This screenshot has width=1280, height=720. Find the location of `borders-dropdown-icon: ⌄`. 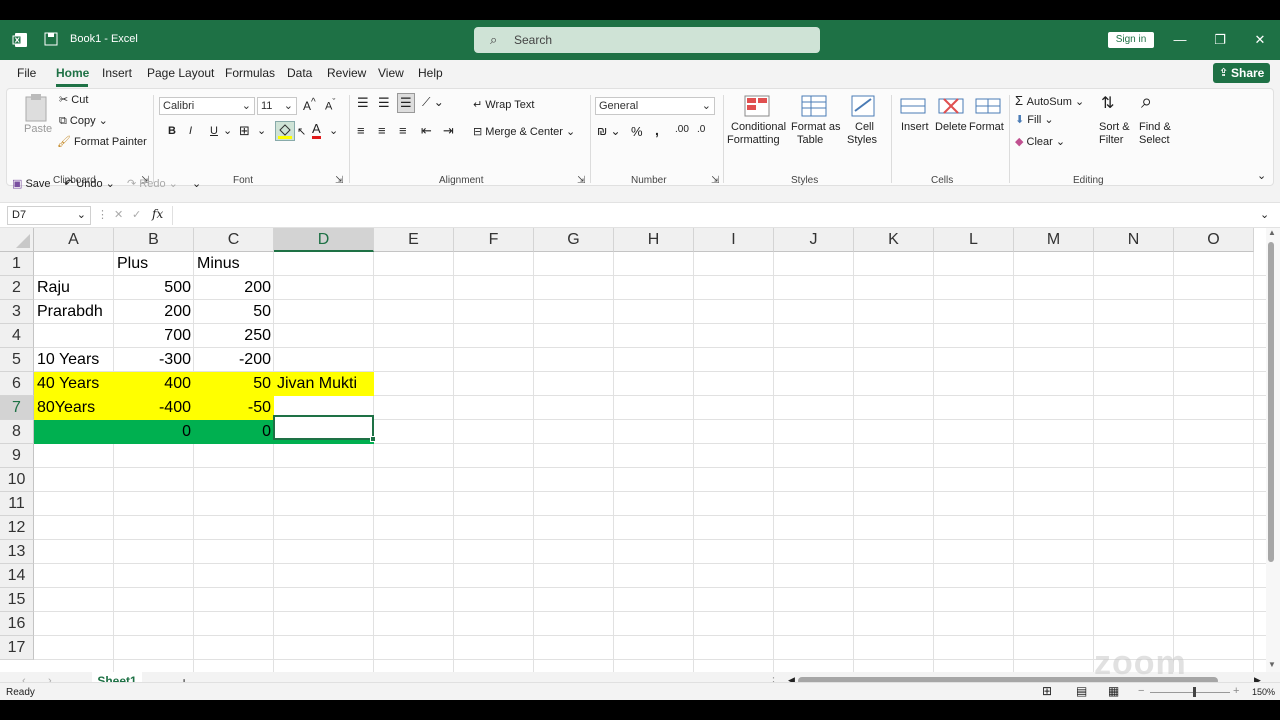

borders-dropdown-icon: ⌄ is located at coordinates (261, 130).